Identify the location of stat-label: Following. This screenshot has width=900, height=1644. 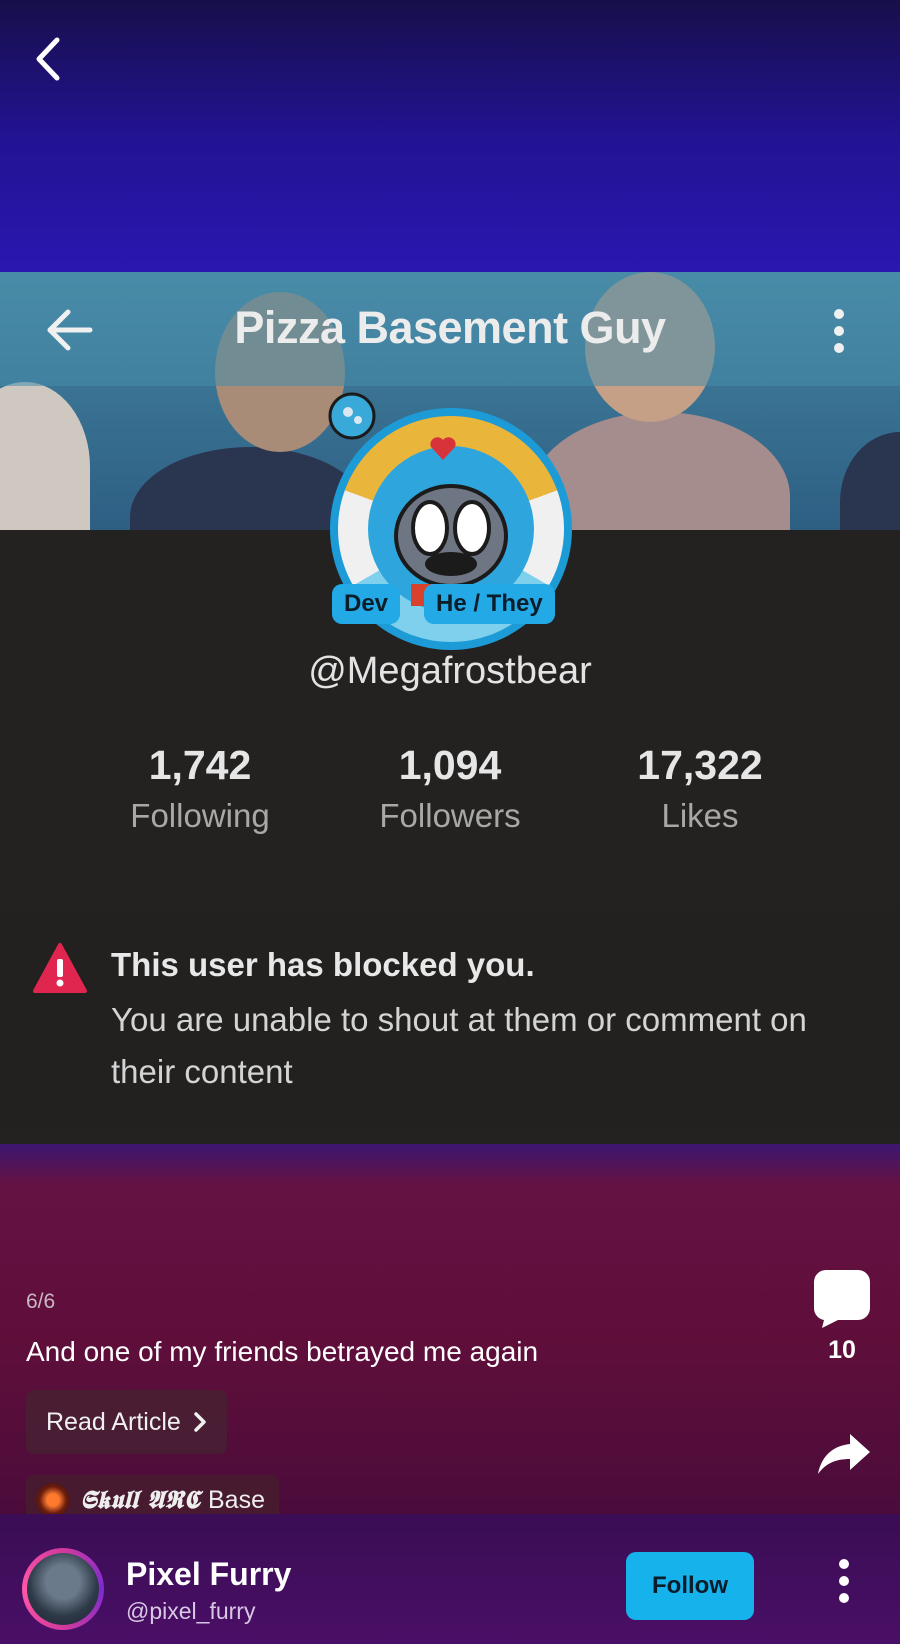
(200, 815).